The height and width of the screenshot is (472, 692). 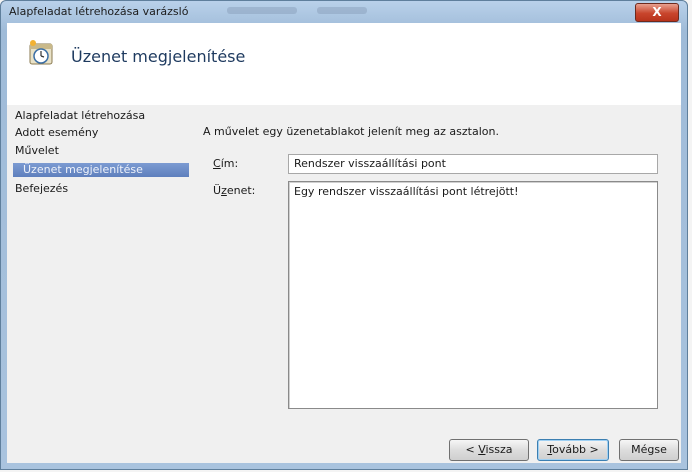 I want to click on nav-step-trigger: Adott esemény, so click(x=57, y=132).